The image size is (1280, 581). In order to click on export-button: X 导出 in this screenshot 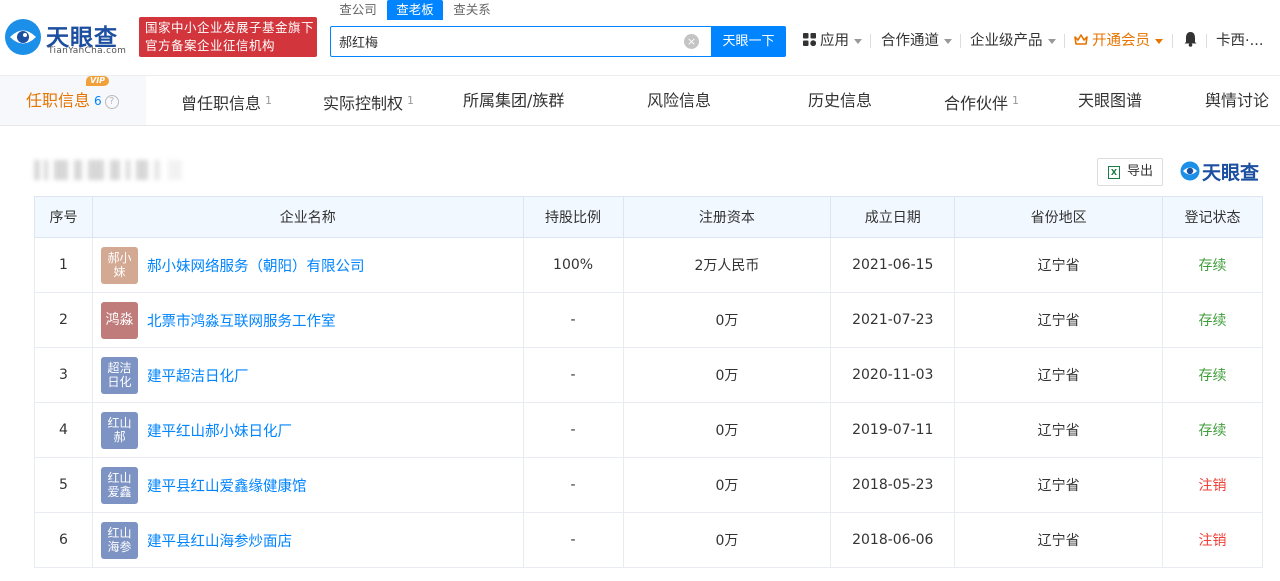, I will do `click(1130, 172)`.